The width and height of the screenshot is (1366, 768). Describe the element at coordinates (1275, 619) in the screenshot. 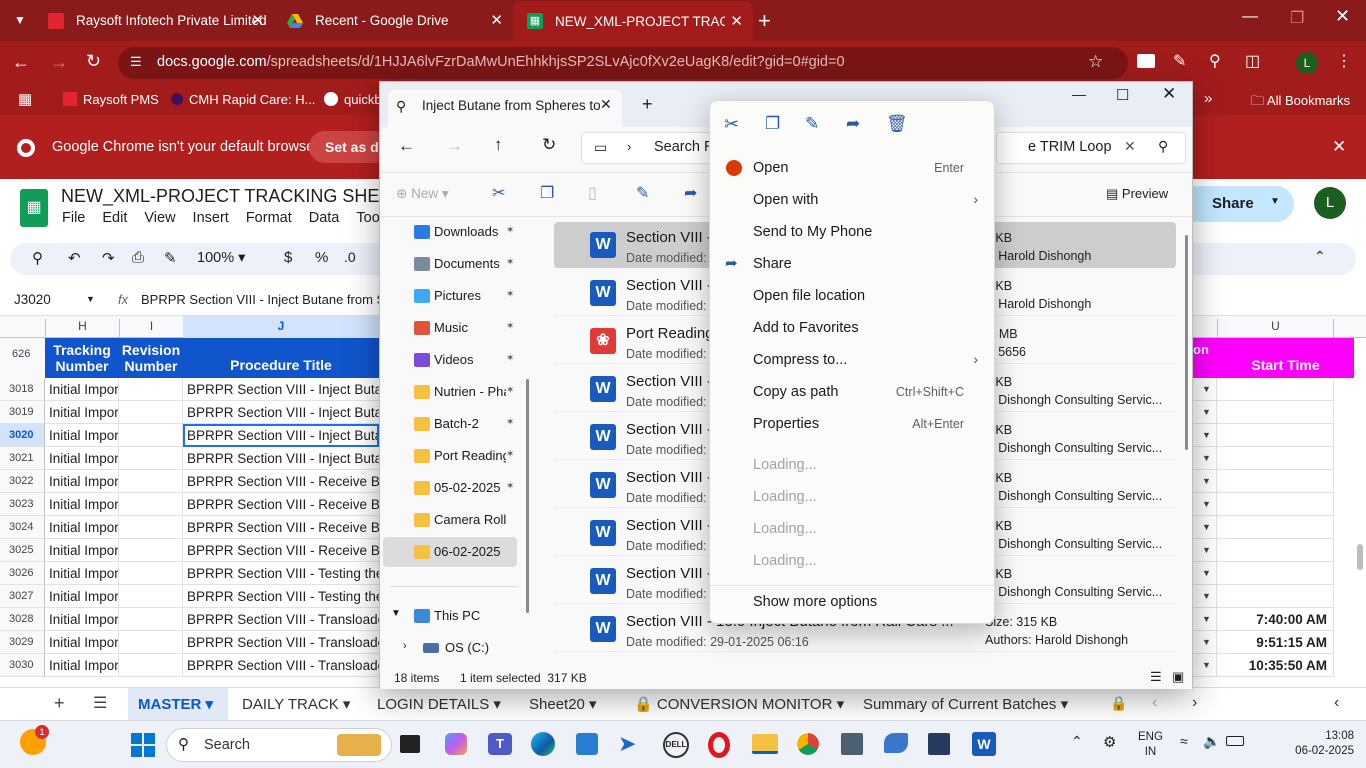

I see `cell-start-time: 7:40:00 AM` at that location.